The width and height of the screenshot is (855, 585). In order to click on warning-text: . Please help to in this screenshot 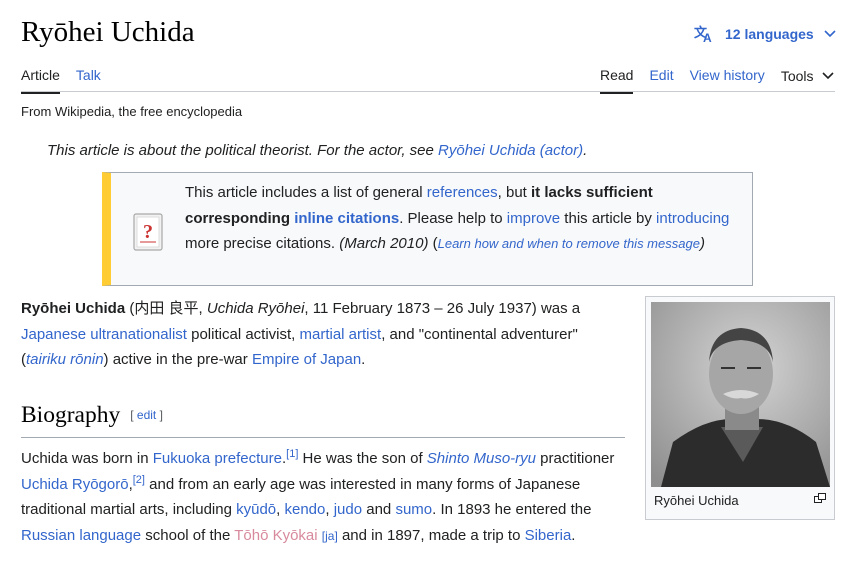, I will do `click(453, 218)`.